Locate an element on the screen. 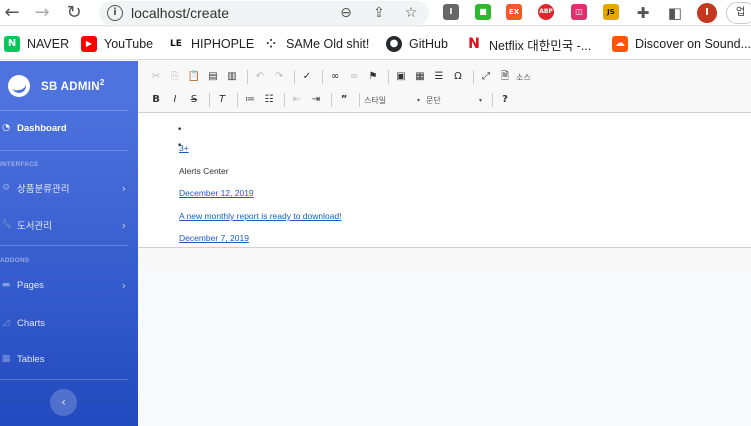  sidebar-toggle-button: ‹ is located at coordinates (63, 402).